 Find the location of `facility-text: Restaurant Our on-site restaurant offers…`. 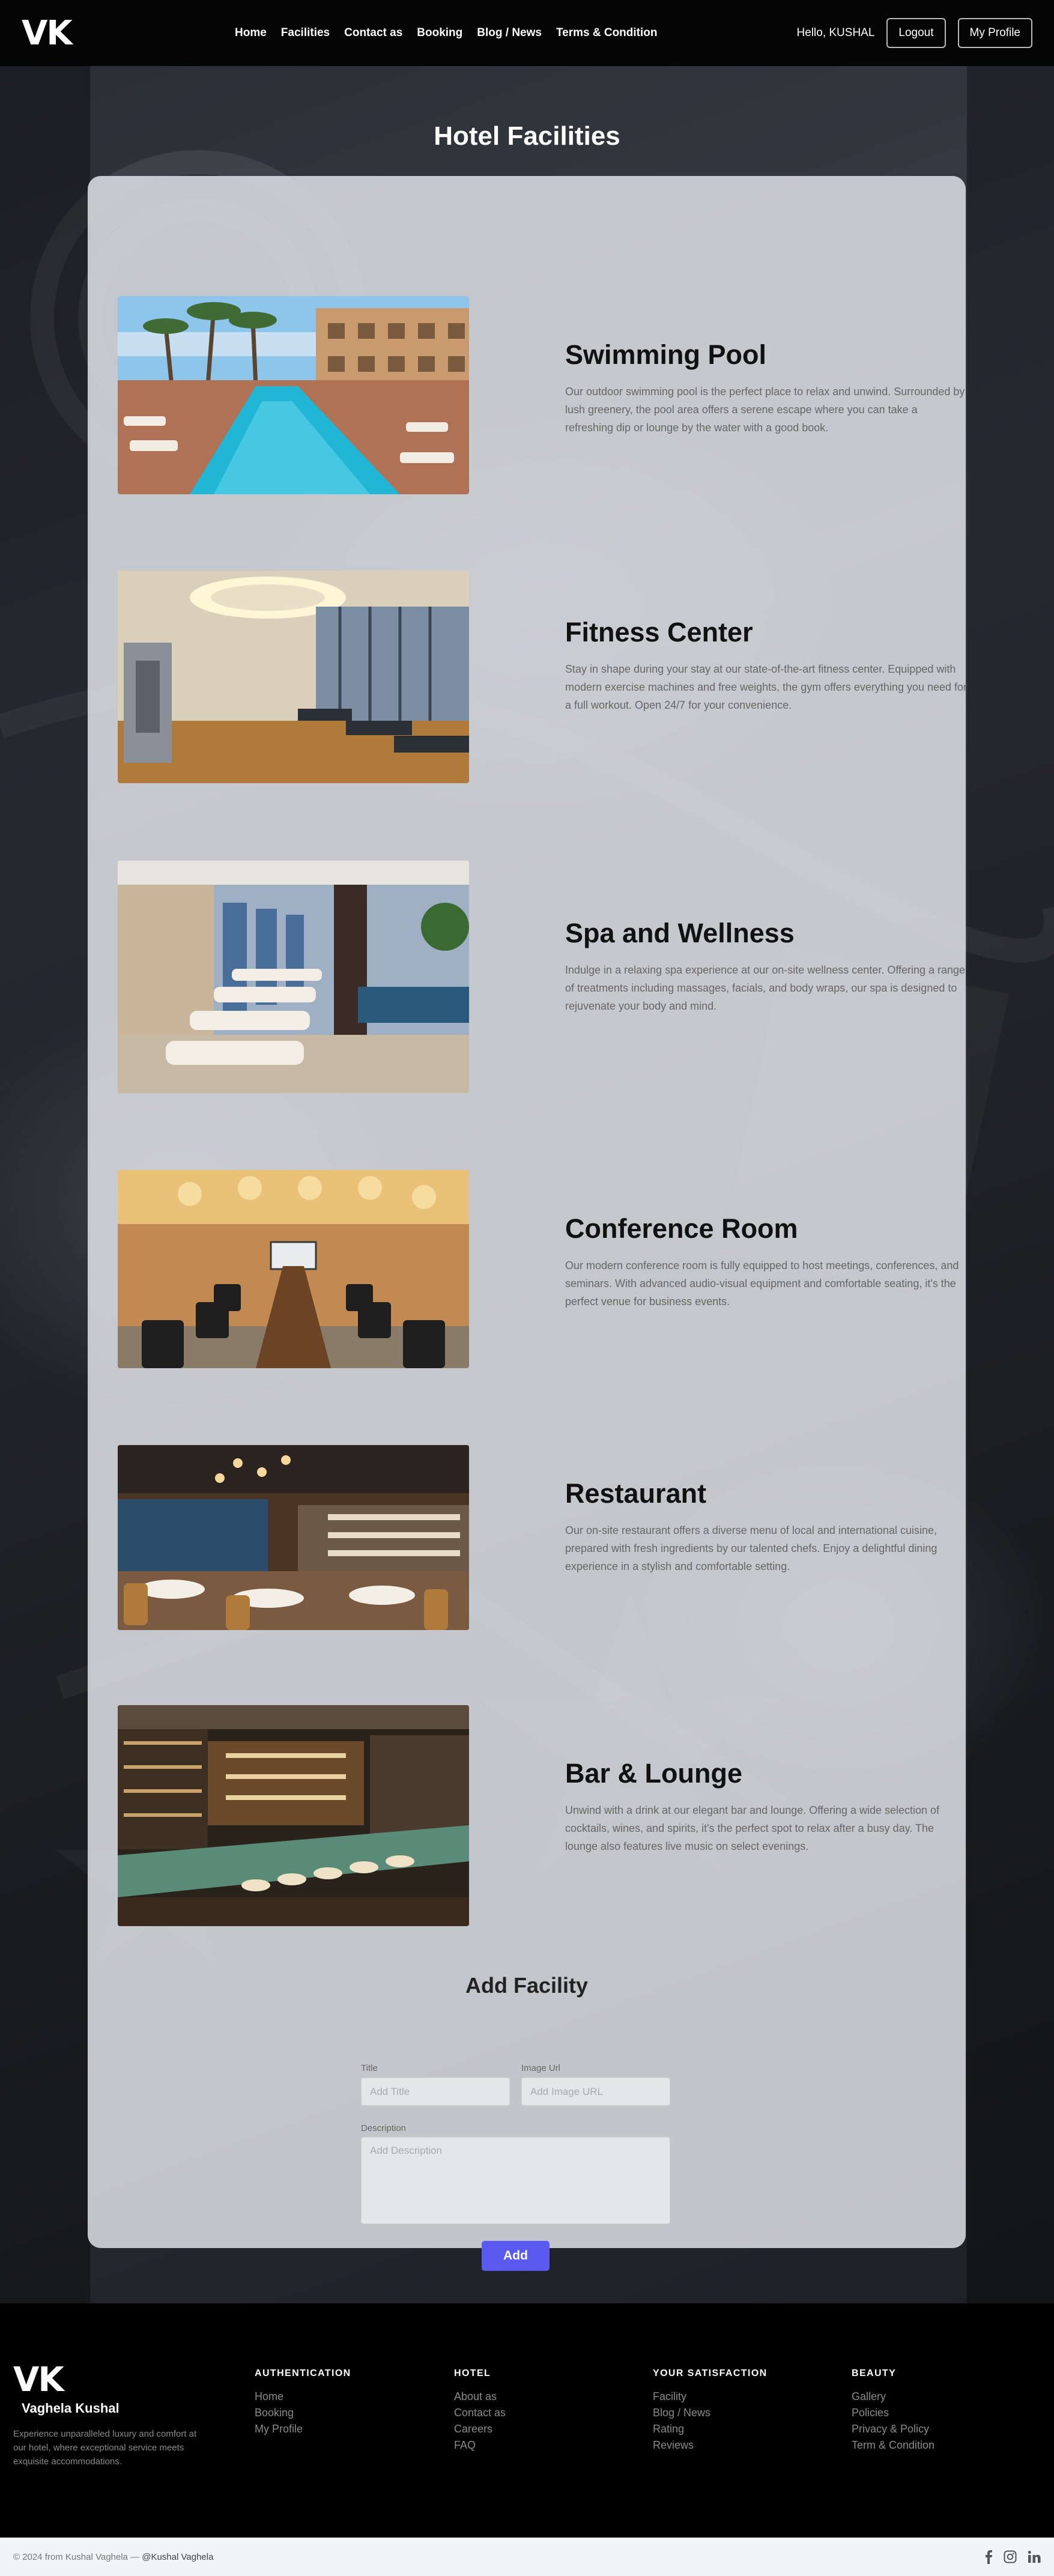

facility-text: Restaurant Our on-site restaurant offers… is located at coordinates (766, 1526).